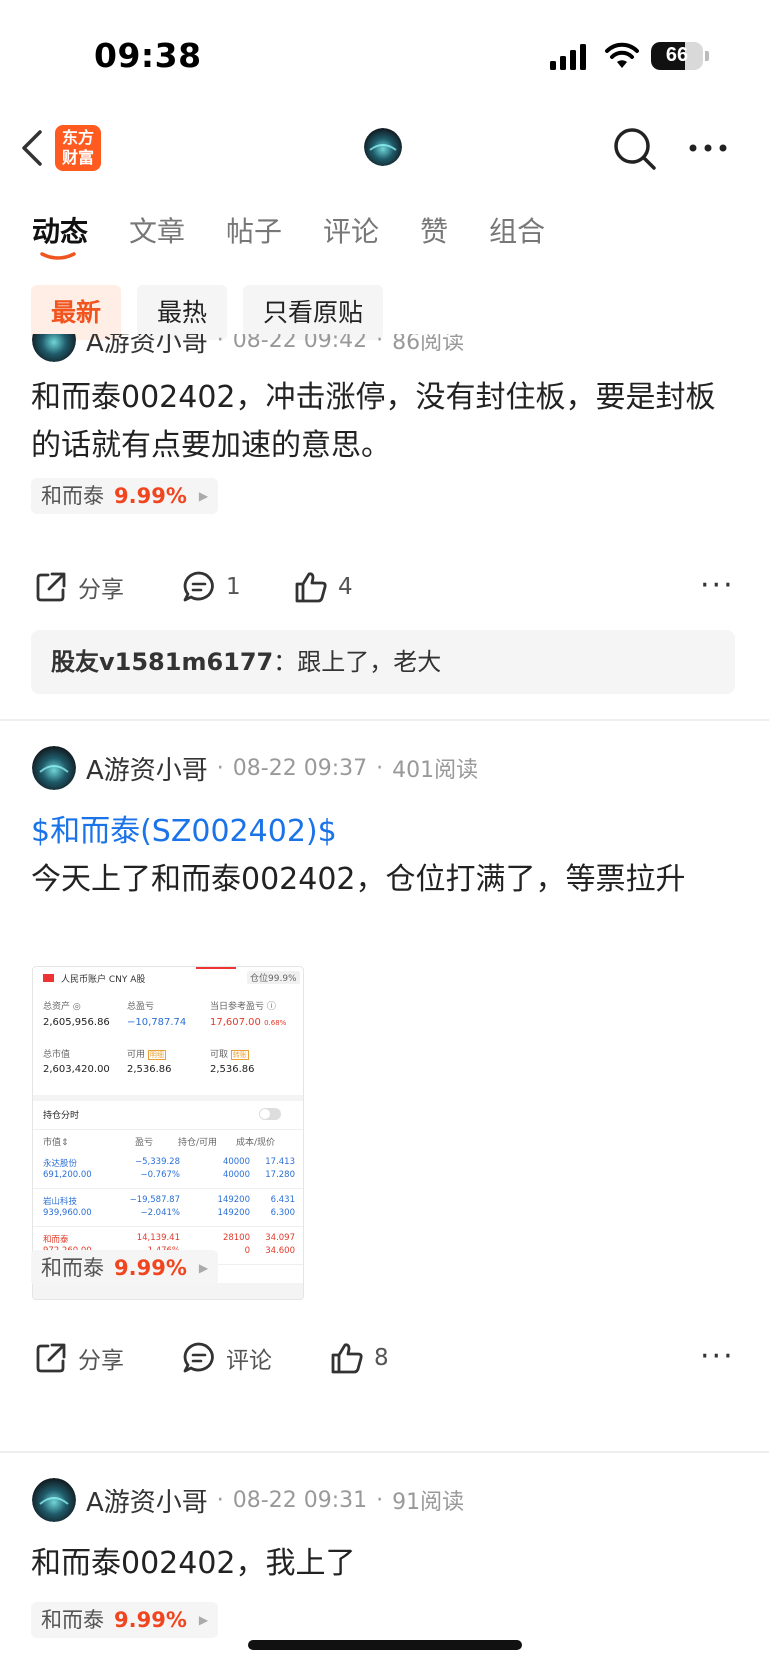 Image resolution: width=769 pixels, height=1665 pixels. I want to click on account-label: 人民币账户 CNY A股, so click(103, 980).